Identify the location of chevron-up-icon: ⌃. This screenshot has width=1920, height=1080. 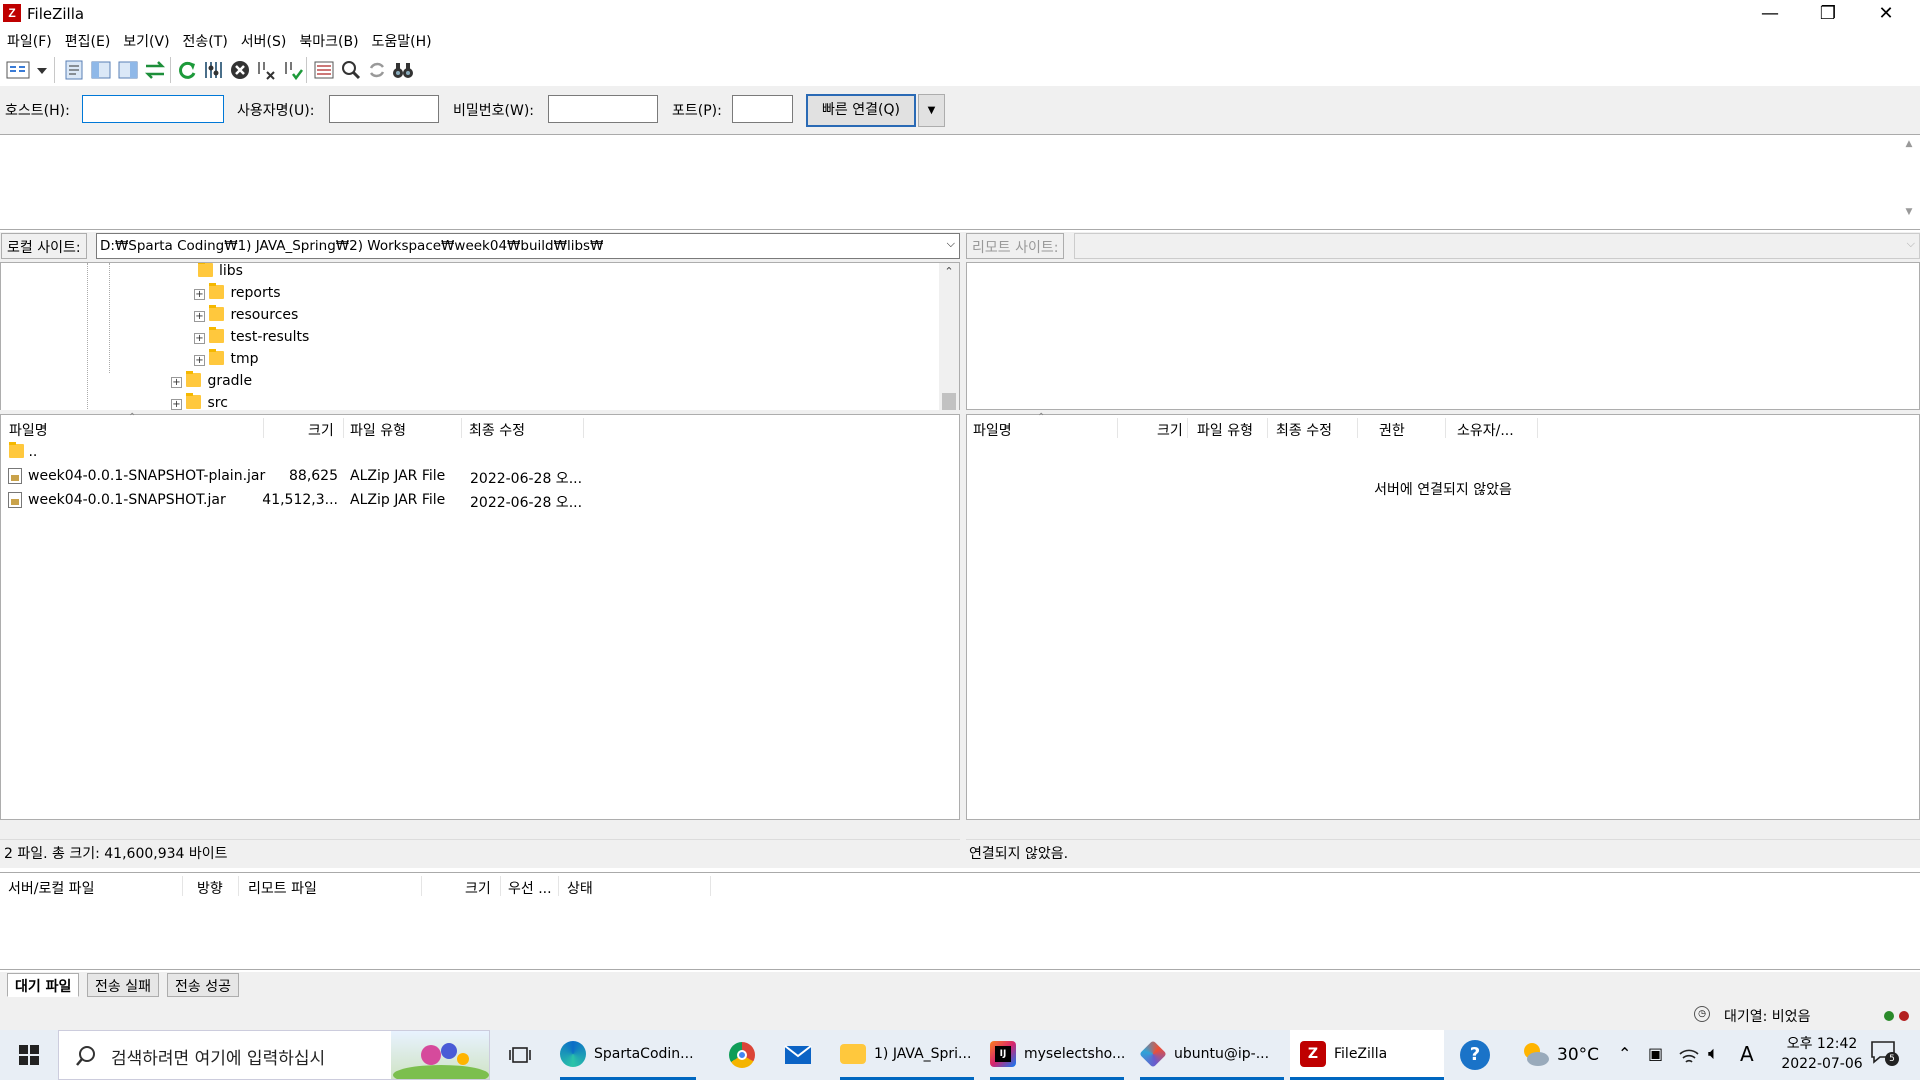
(1624, 1053).